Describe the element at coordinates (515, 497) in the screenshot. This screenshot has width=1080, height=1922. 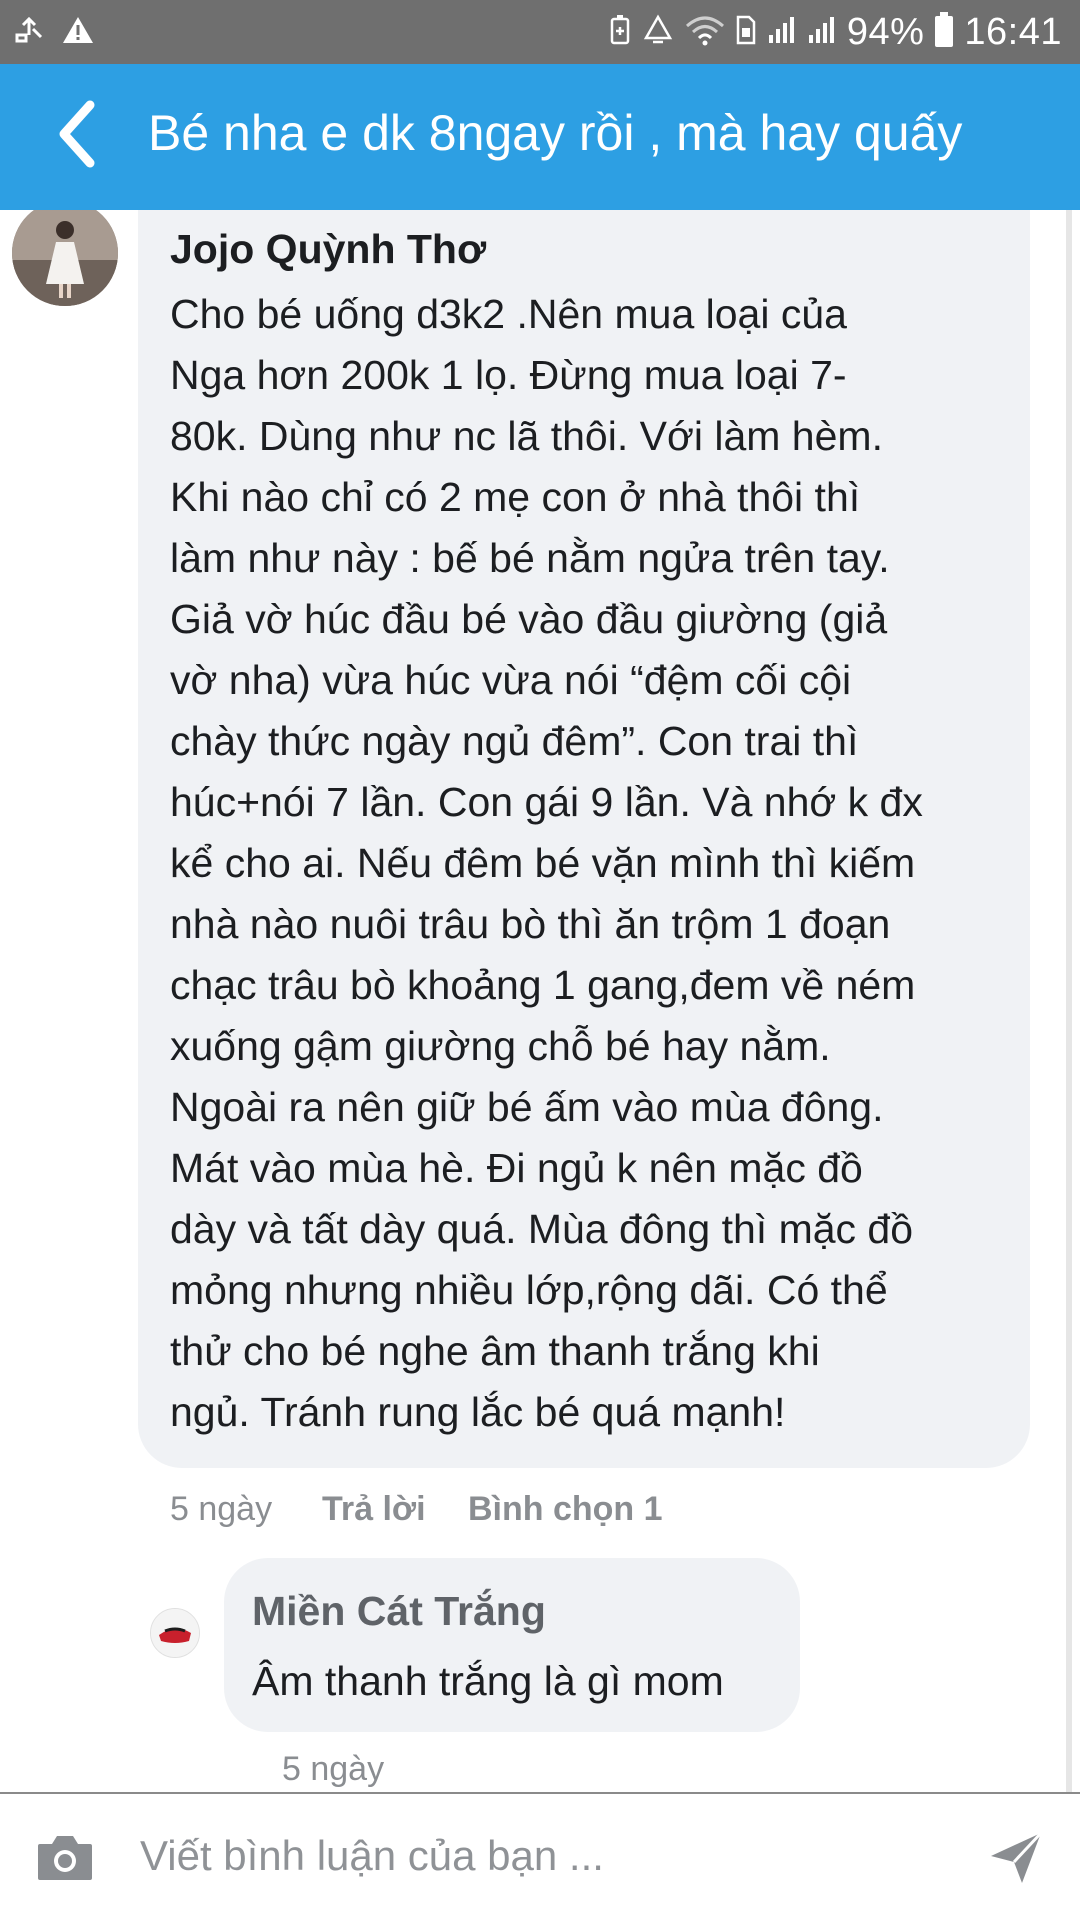
I see `comment-line: Khi nào chỉ có 2 mẹ con ở nhà thôi thì` at that location.